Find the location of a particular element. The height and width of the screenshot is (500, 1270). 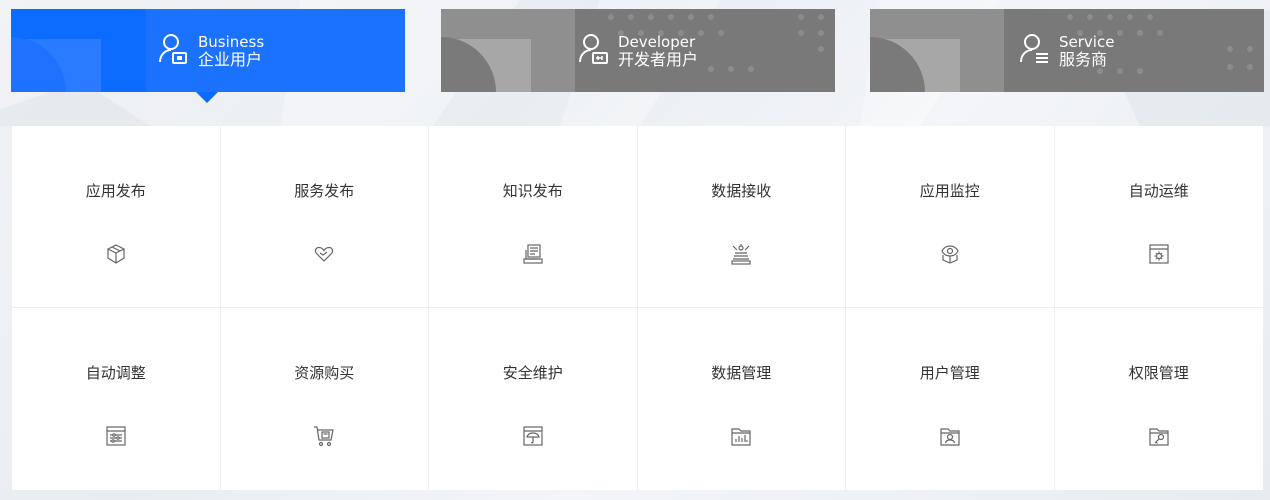

feature-label: 知识发布 is located at coordinates (532, 191).